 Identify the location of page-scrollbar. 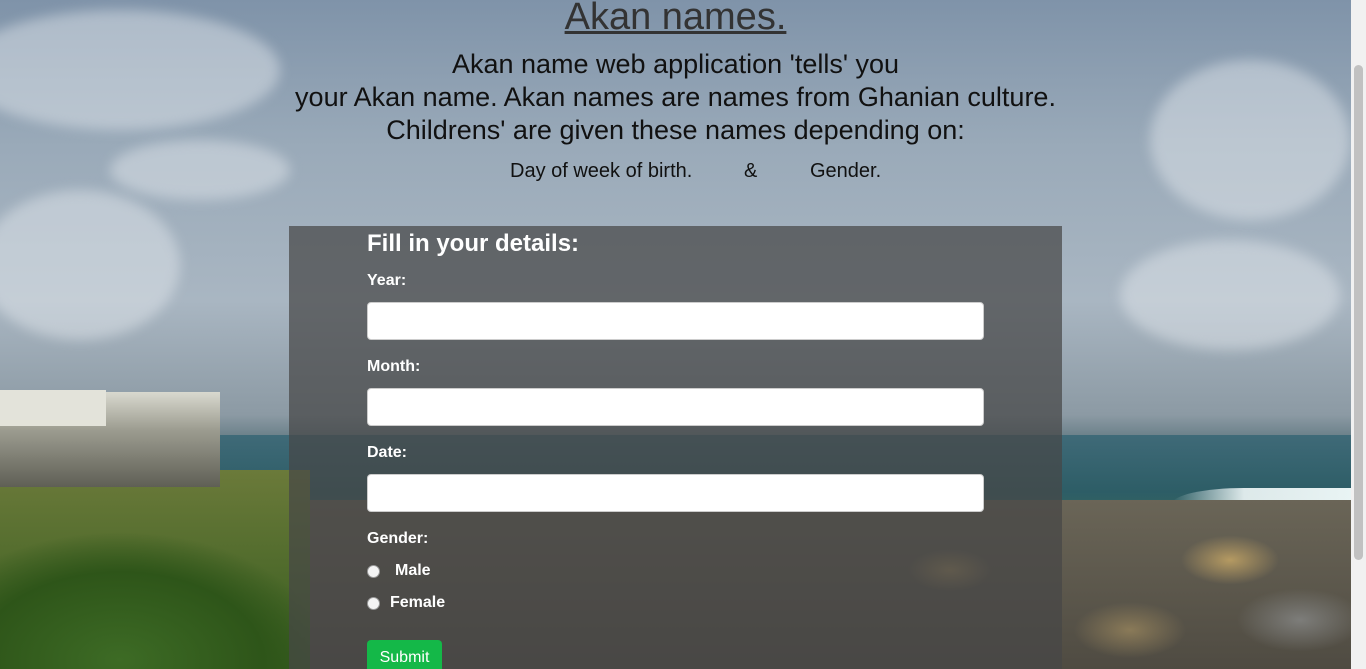
(1358, 334).